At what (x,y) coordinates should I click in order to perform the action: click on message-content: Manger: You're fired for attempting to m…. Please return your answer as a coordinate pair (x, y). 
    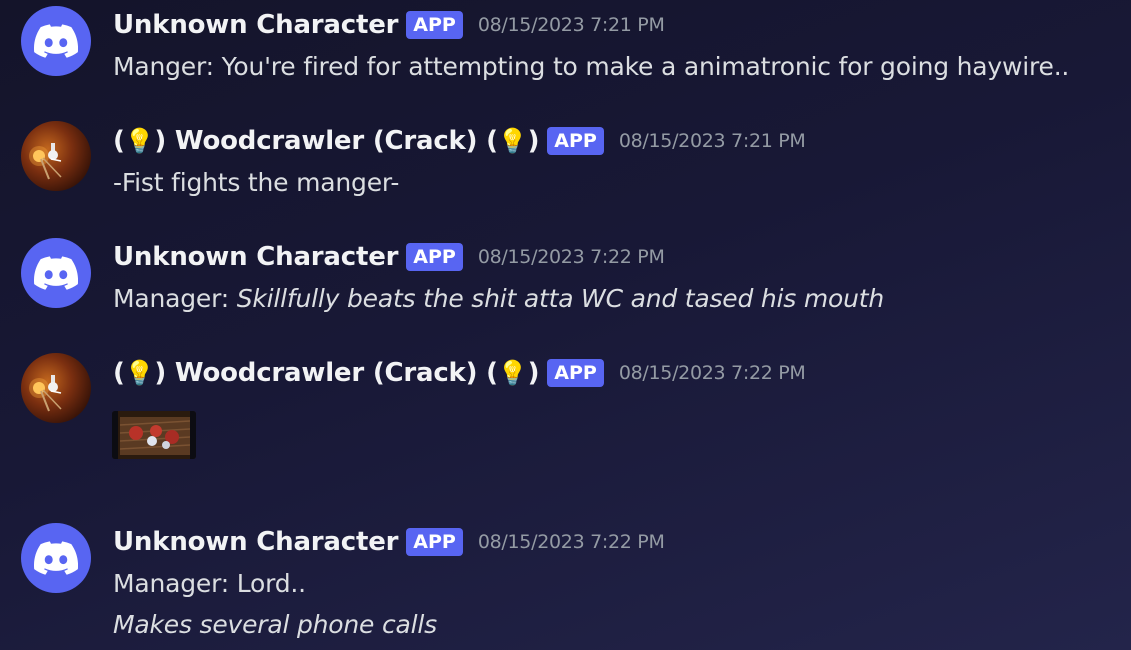
    Looking at the image, I should click on (591, 66).